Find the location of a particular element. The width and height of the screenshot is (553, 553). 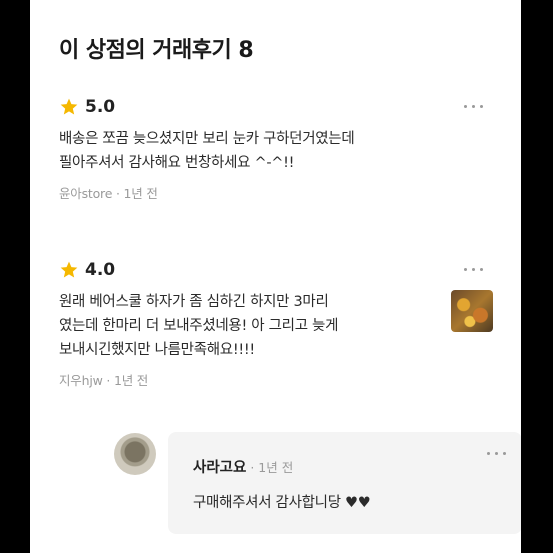

reply-author: 사라고요 · 1년 전 is located at coordinates (243, 466).